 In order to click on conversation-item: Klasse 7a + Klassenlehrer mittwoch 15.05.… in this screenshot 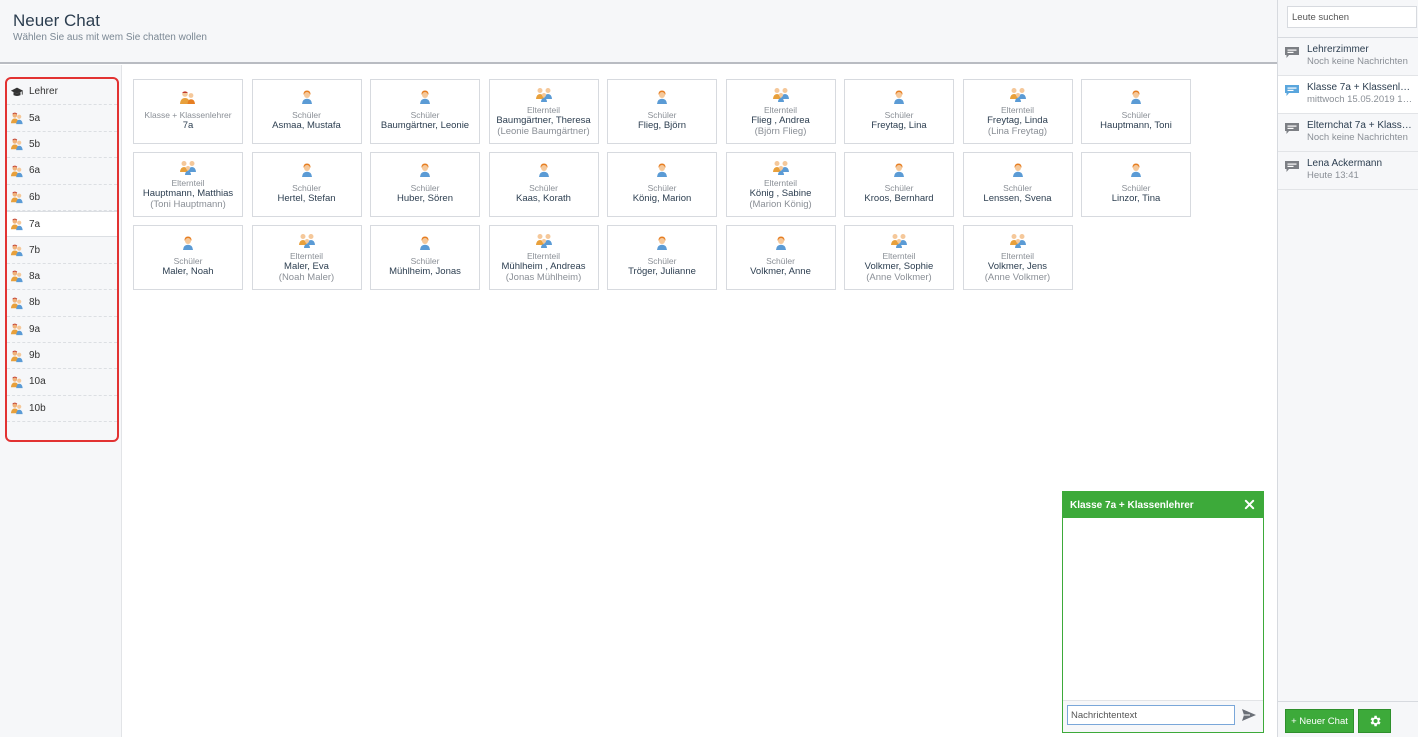, I will do `click(1348, 95)`.